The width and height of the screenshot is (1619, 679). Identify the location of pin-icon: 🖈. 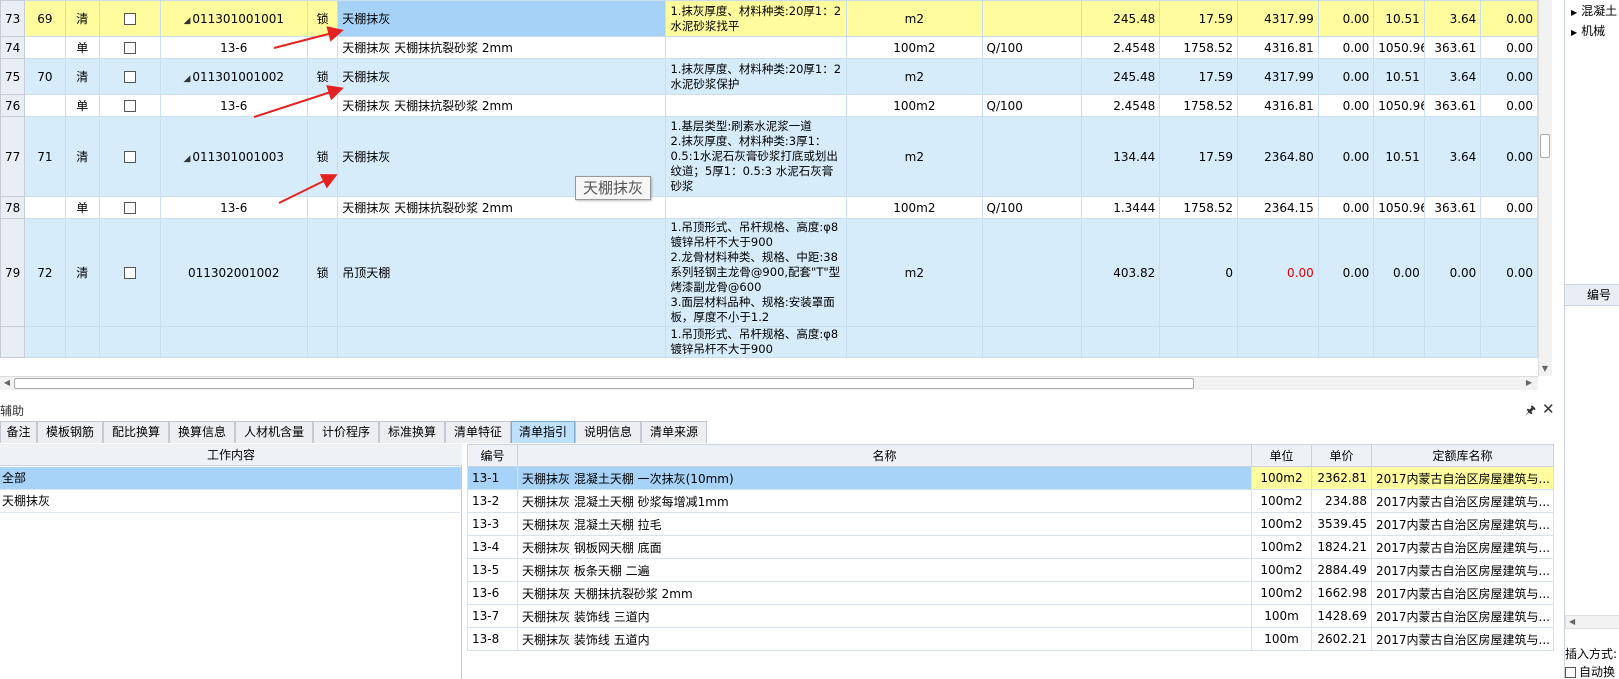
(1530, 411).